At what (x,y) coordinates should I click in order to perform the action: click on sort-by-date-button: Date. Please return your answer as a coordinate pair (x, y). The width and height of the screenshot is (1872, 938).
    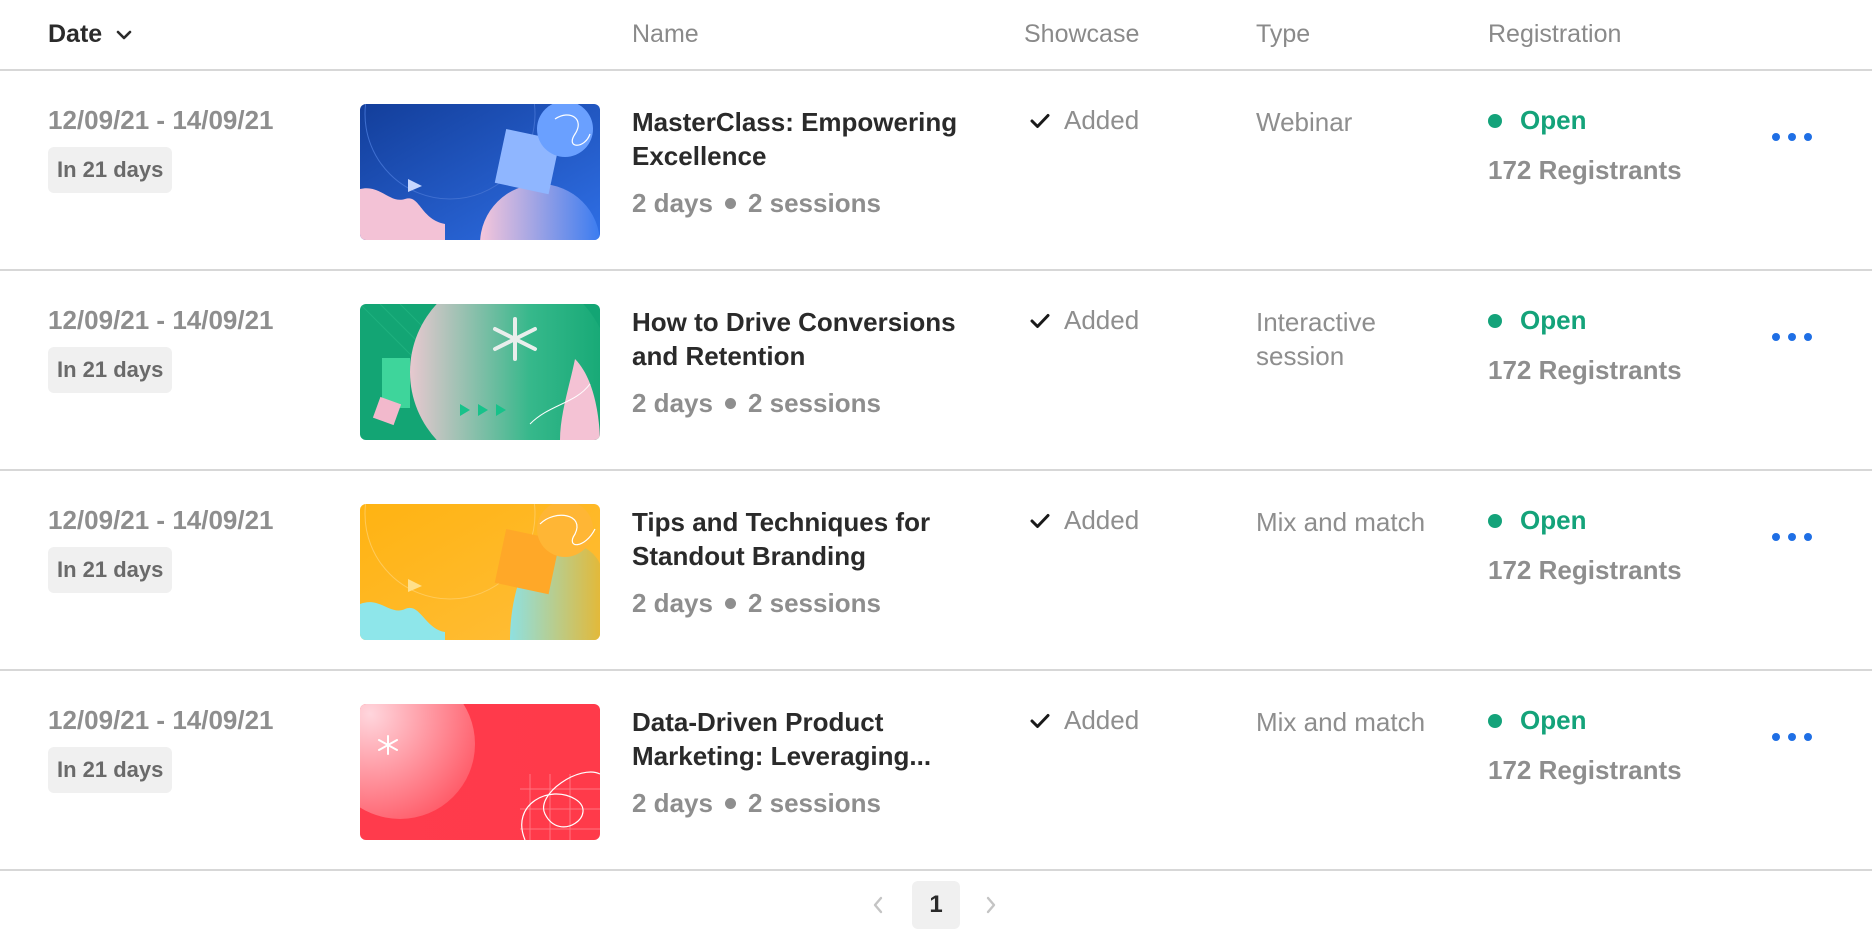
    Looking at the image, I should click on (90, 34).